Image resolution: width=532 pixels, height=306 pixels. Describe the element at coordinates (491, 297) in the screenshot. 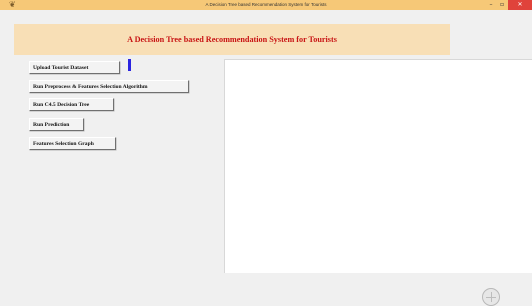

I see `watermark-icon` at that location.